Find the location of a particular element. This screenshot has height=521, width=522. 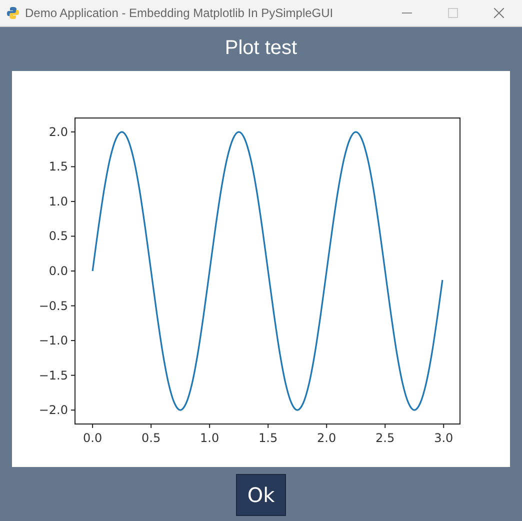

y-tick-label: 1.5 is located at coordinates (58, 167).